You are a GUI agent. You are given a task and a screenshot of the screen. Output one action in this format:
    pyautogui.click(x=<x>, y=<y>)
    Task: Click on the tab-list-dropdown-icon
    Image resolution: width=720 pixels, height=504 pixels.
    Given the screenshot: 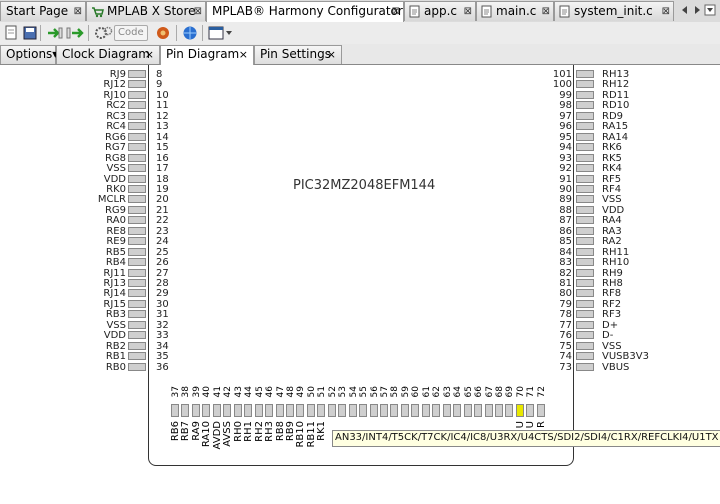 What is the action you would take?
    pyautogui.click(x=710, y=12)
    